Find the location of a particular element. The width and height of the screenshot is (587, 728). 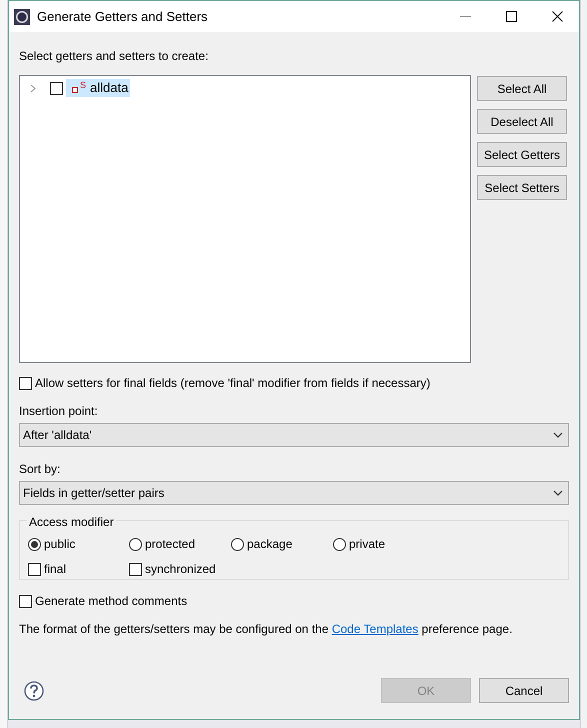

side-button: Deselect All is located at coordinates (522, 121).